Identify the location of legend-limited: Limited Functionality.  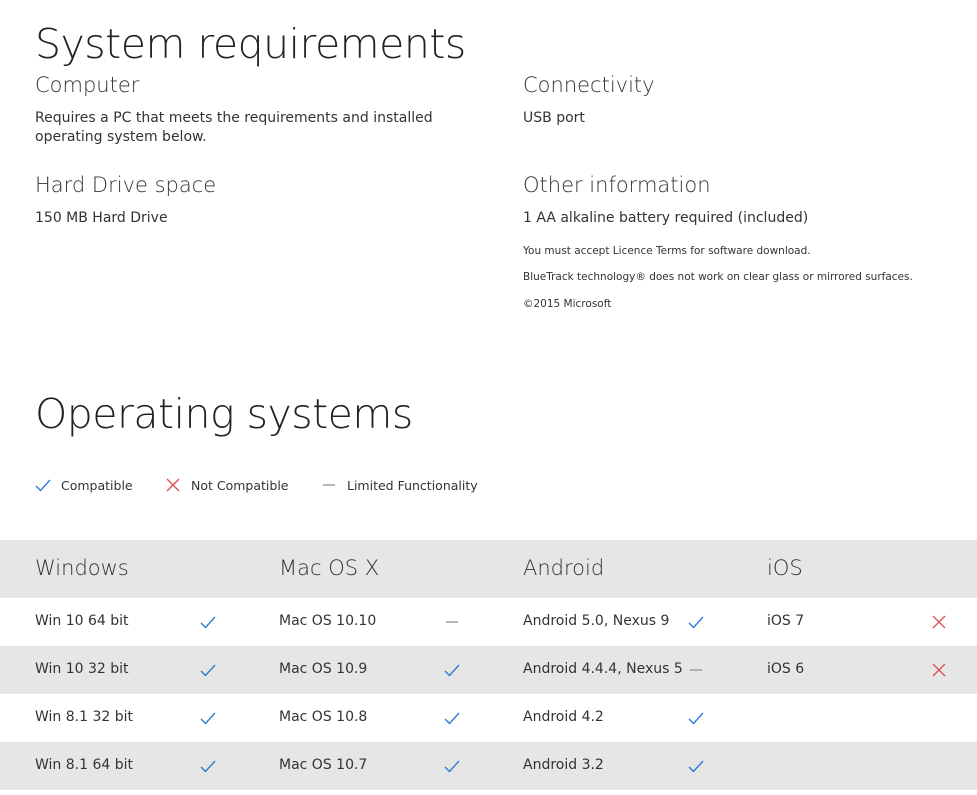
(399, 485).